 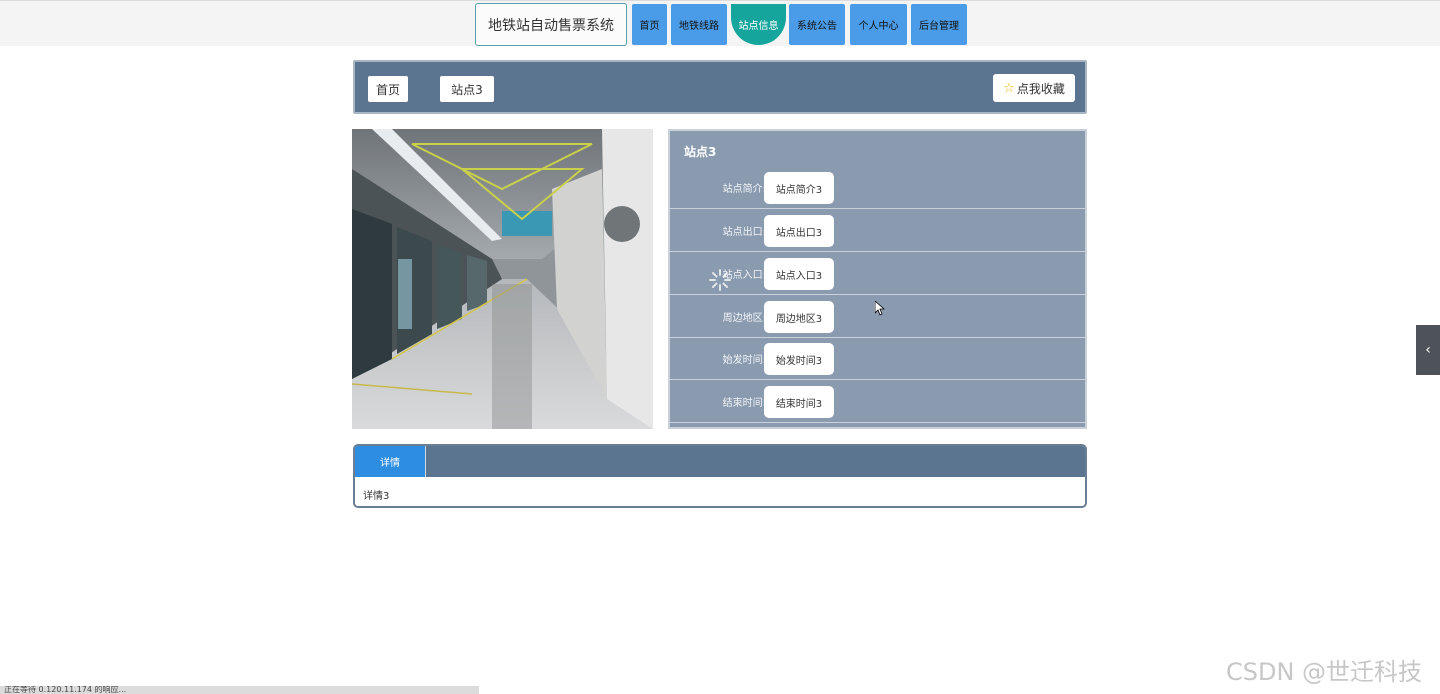 I want to click on breadcrumb-home: 首页, so click(x=388, y=89).